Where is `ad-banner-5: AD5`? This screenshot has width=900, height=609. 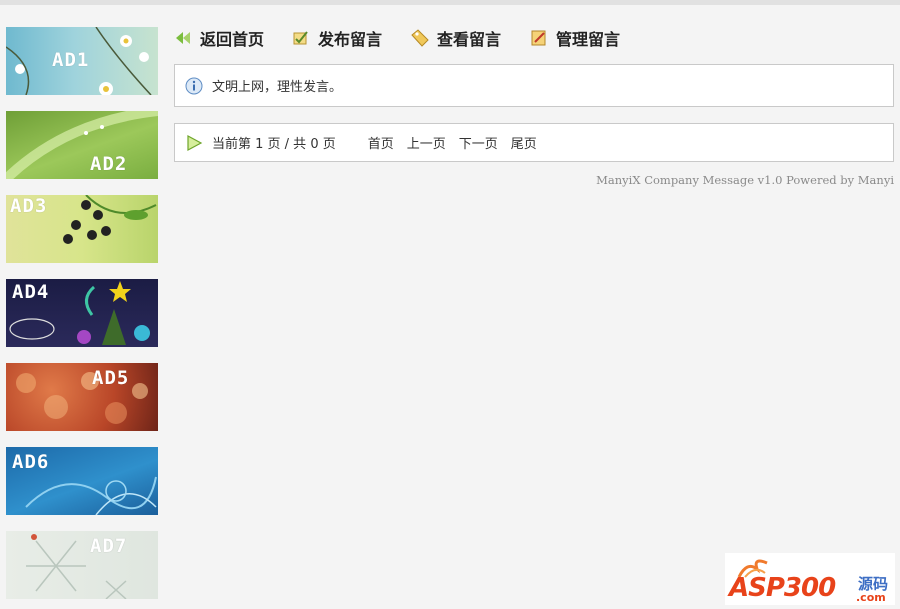 ad-banner-5: AD5 is located at coordinates (82, 397).